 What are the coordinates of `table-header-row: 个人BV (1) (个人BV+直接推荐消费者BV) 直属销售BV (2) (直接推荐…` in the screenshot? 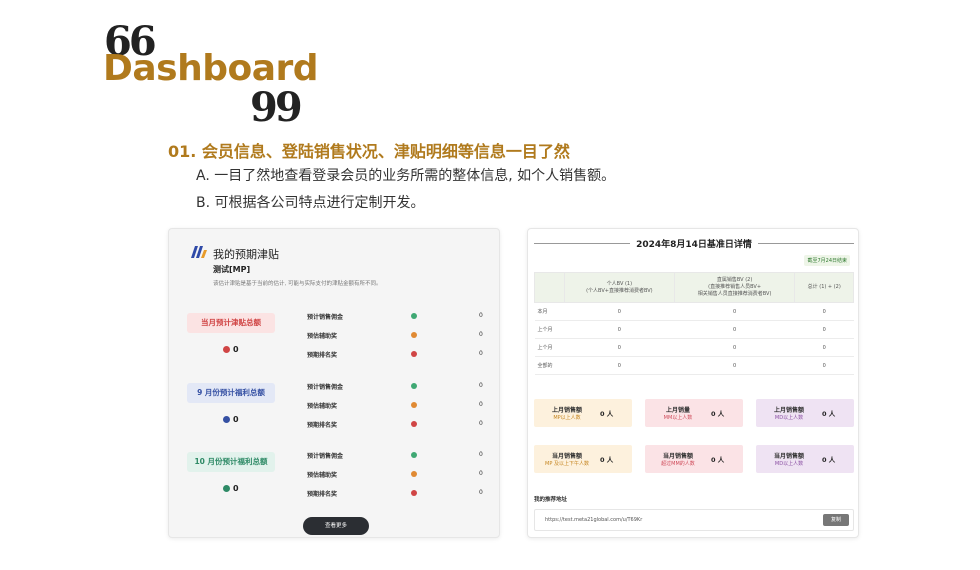 It's located at (694, 287).